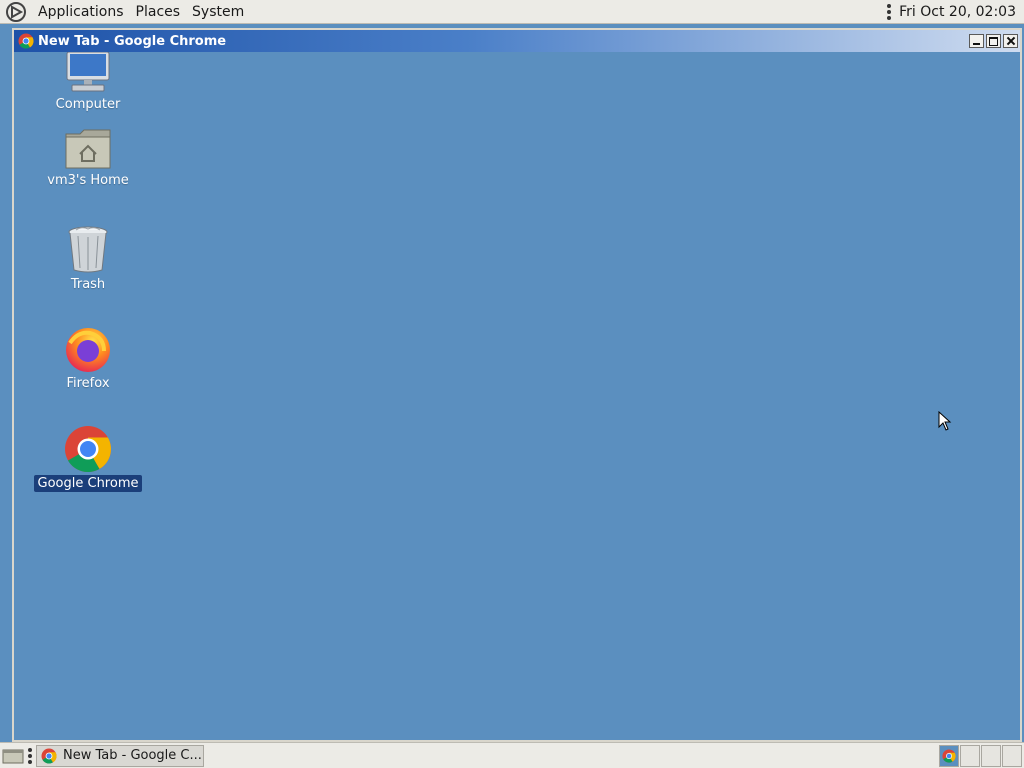  Describe the element at coordinates (88, 350) in the screenshot. I see `firefox-icon` at that location.